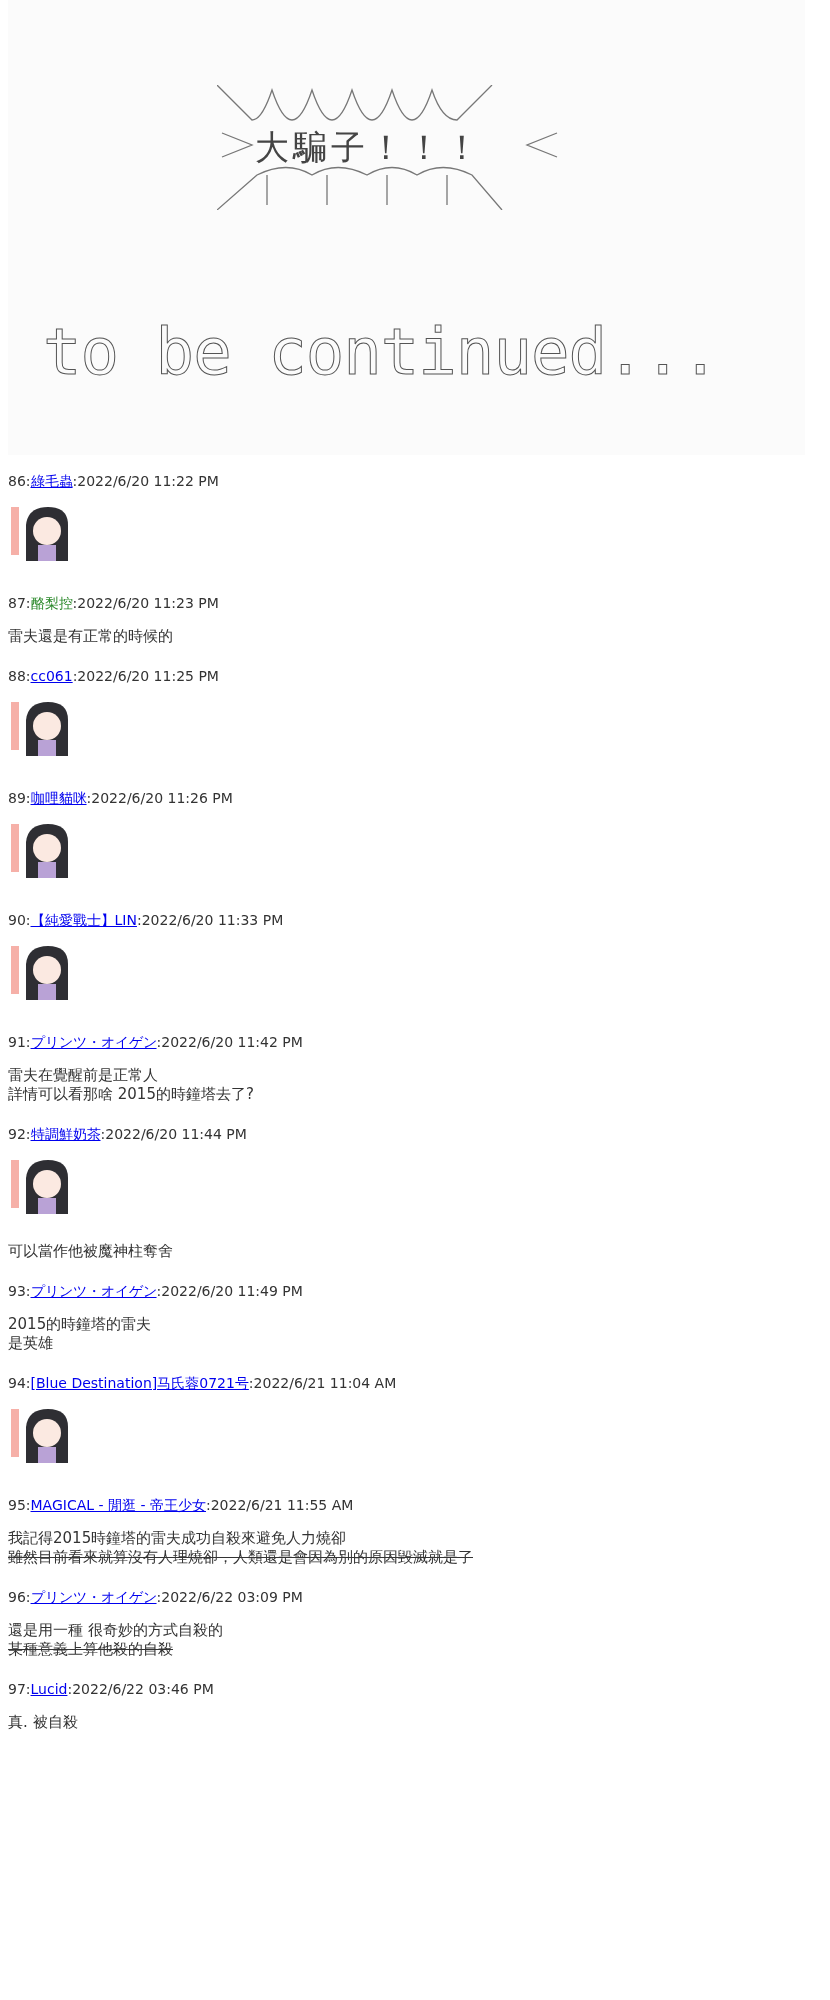  Describe the element at coordinates (229, 1597) in the screenshot. I see `post-time: :2022/6/22 03:09 PM` at that location.